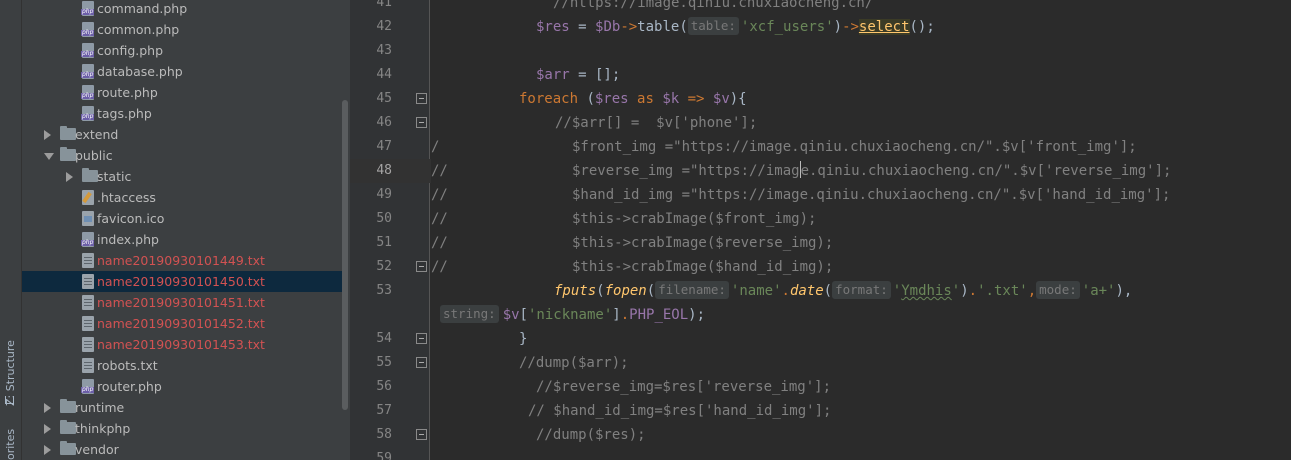 The height and width of the screenshot is (460, 1291). What do you see at coordinates (897, 291) in the screenshot?
I see `string-literal: '` at bounding box center [897, 291].